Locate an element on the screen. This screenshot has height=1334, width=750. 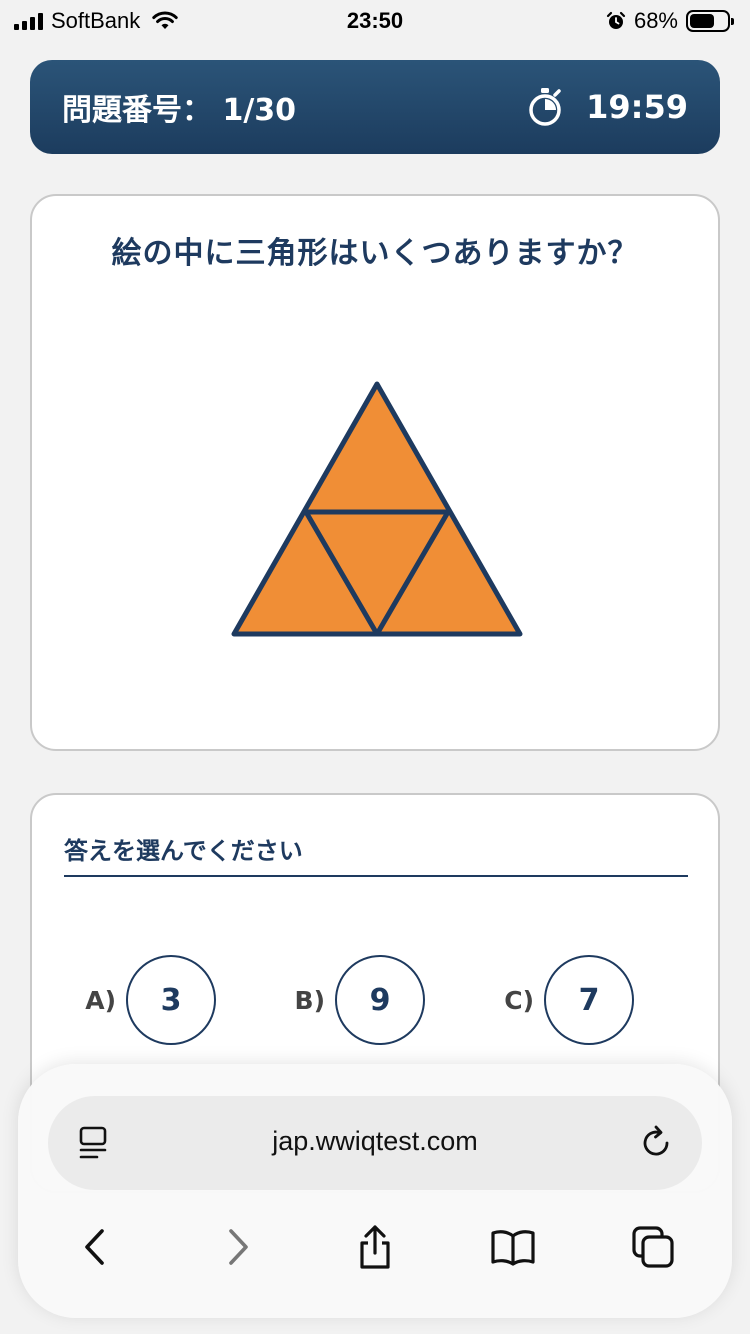
tabs-button is located at coordinates (653, 1247).